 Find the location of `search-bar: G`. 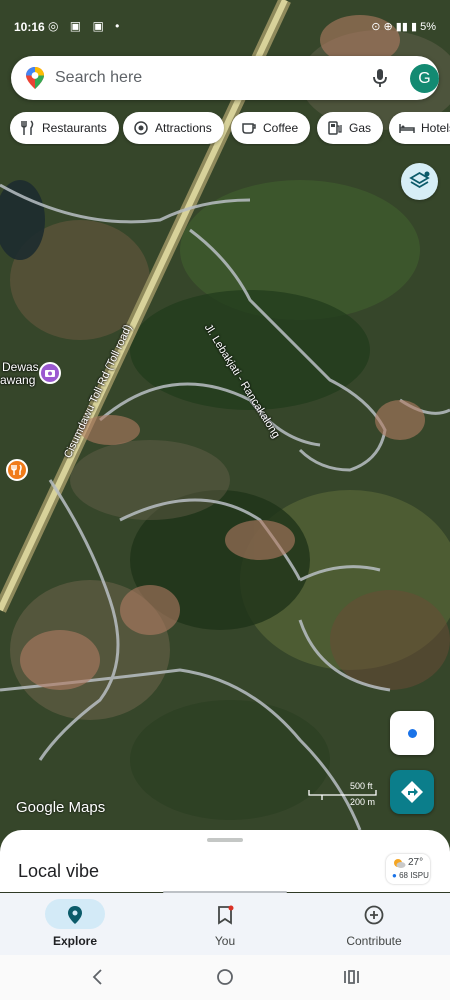

search-bar: G is located at coordinates (225, 78).